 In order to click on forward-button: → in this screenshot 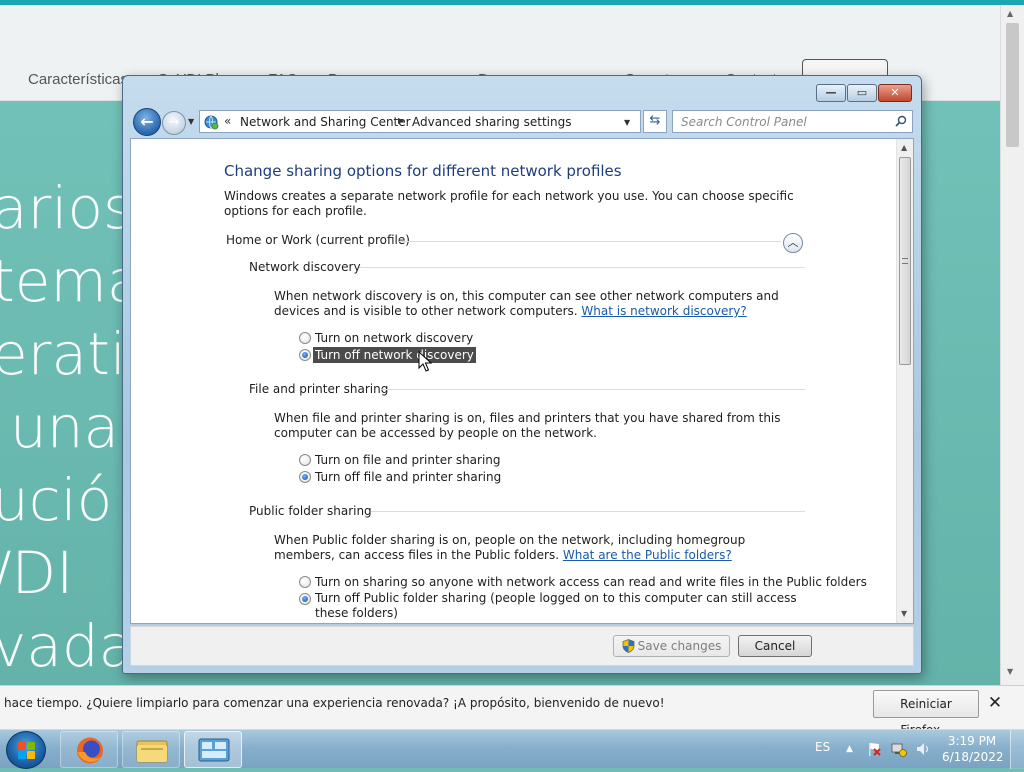, I will do `click(174, 123)`.